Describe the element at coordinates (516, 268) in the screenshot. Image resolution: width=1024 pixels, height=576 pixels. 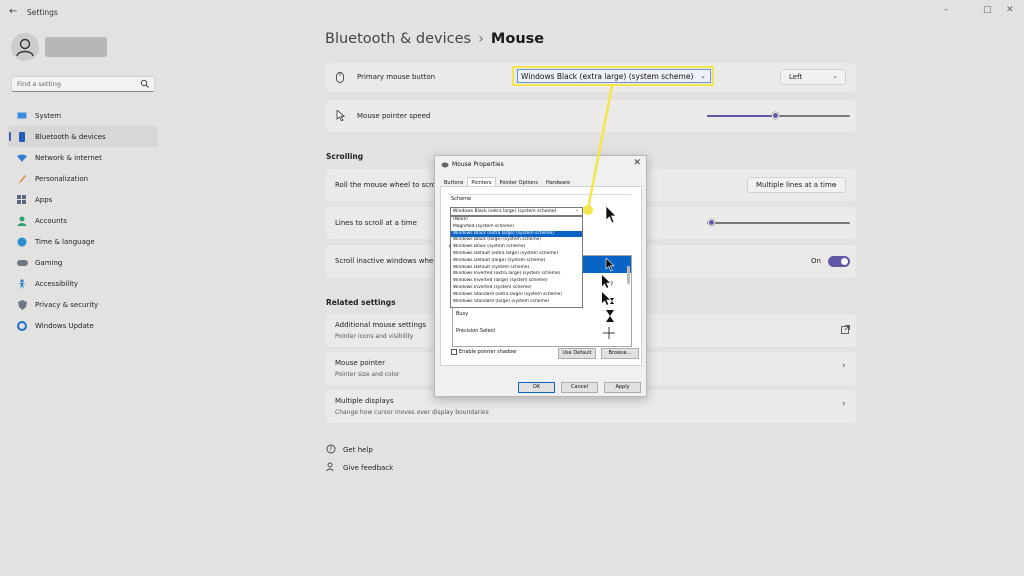
I see `scheme-option: Windows Default (system scheme)` at that location.